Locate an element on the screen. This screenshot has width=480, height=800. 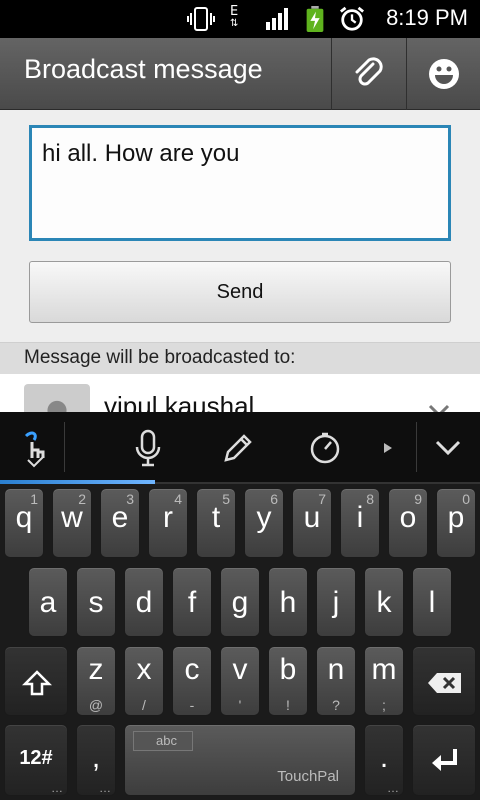
vibrate-icon is located at coordinates (201, 19).